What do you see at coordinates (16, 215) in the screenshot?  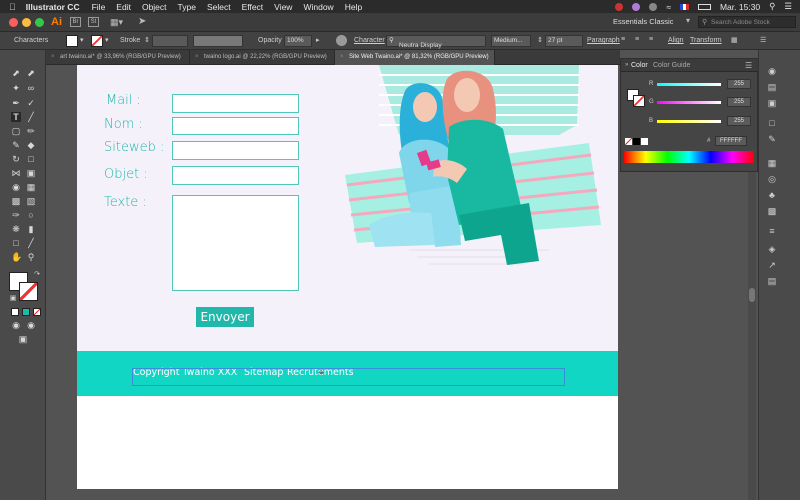 I see `eyedropper-tool-icon: ✑` at bounding box center [16, 215].